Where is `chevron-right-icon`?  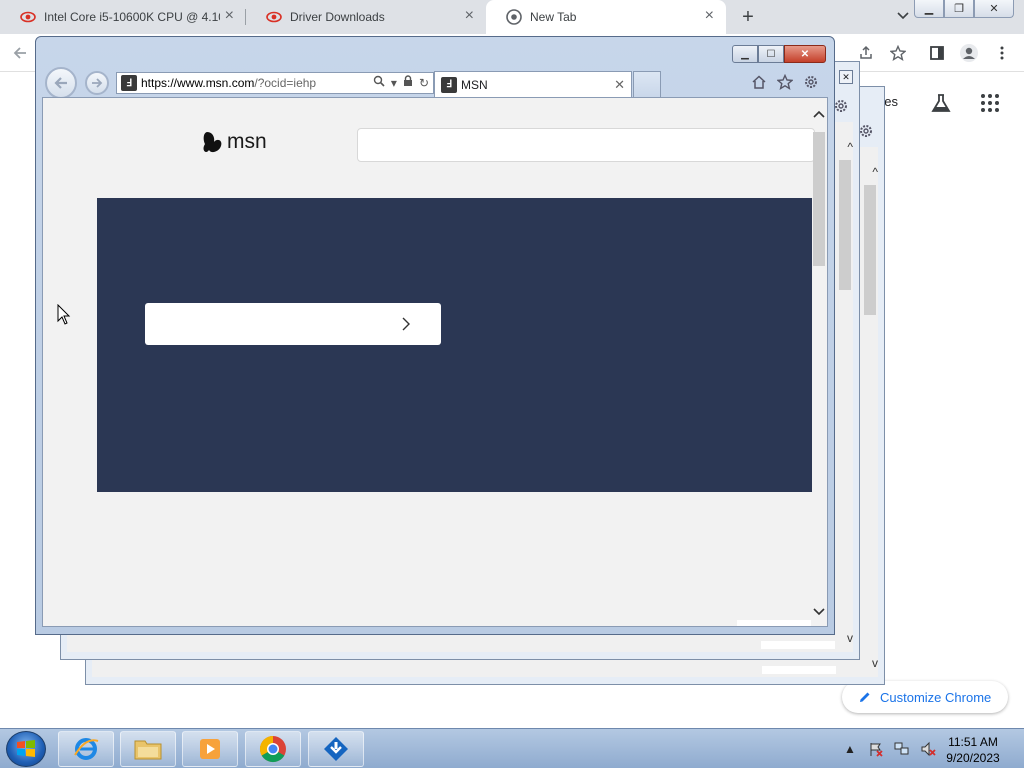 chevron-right-icon is located at coordinates (406, 324).